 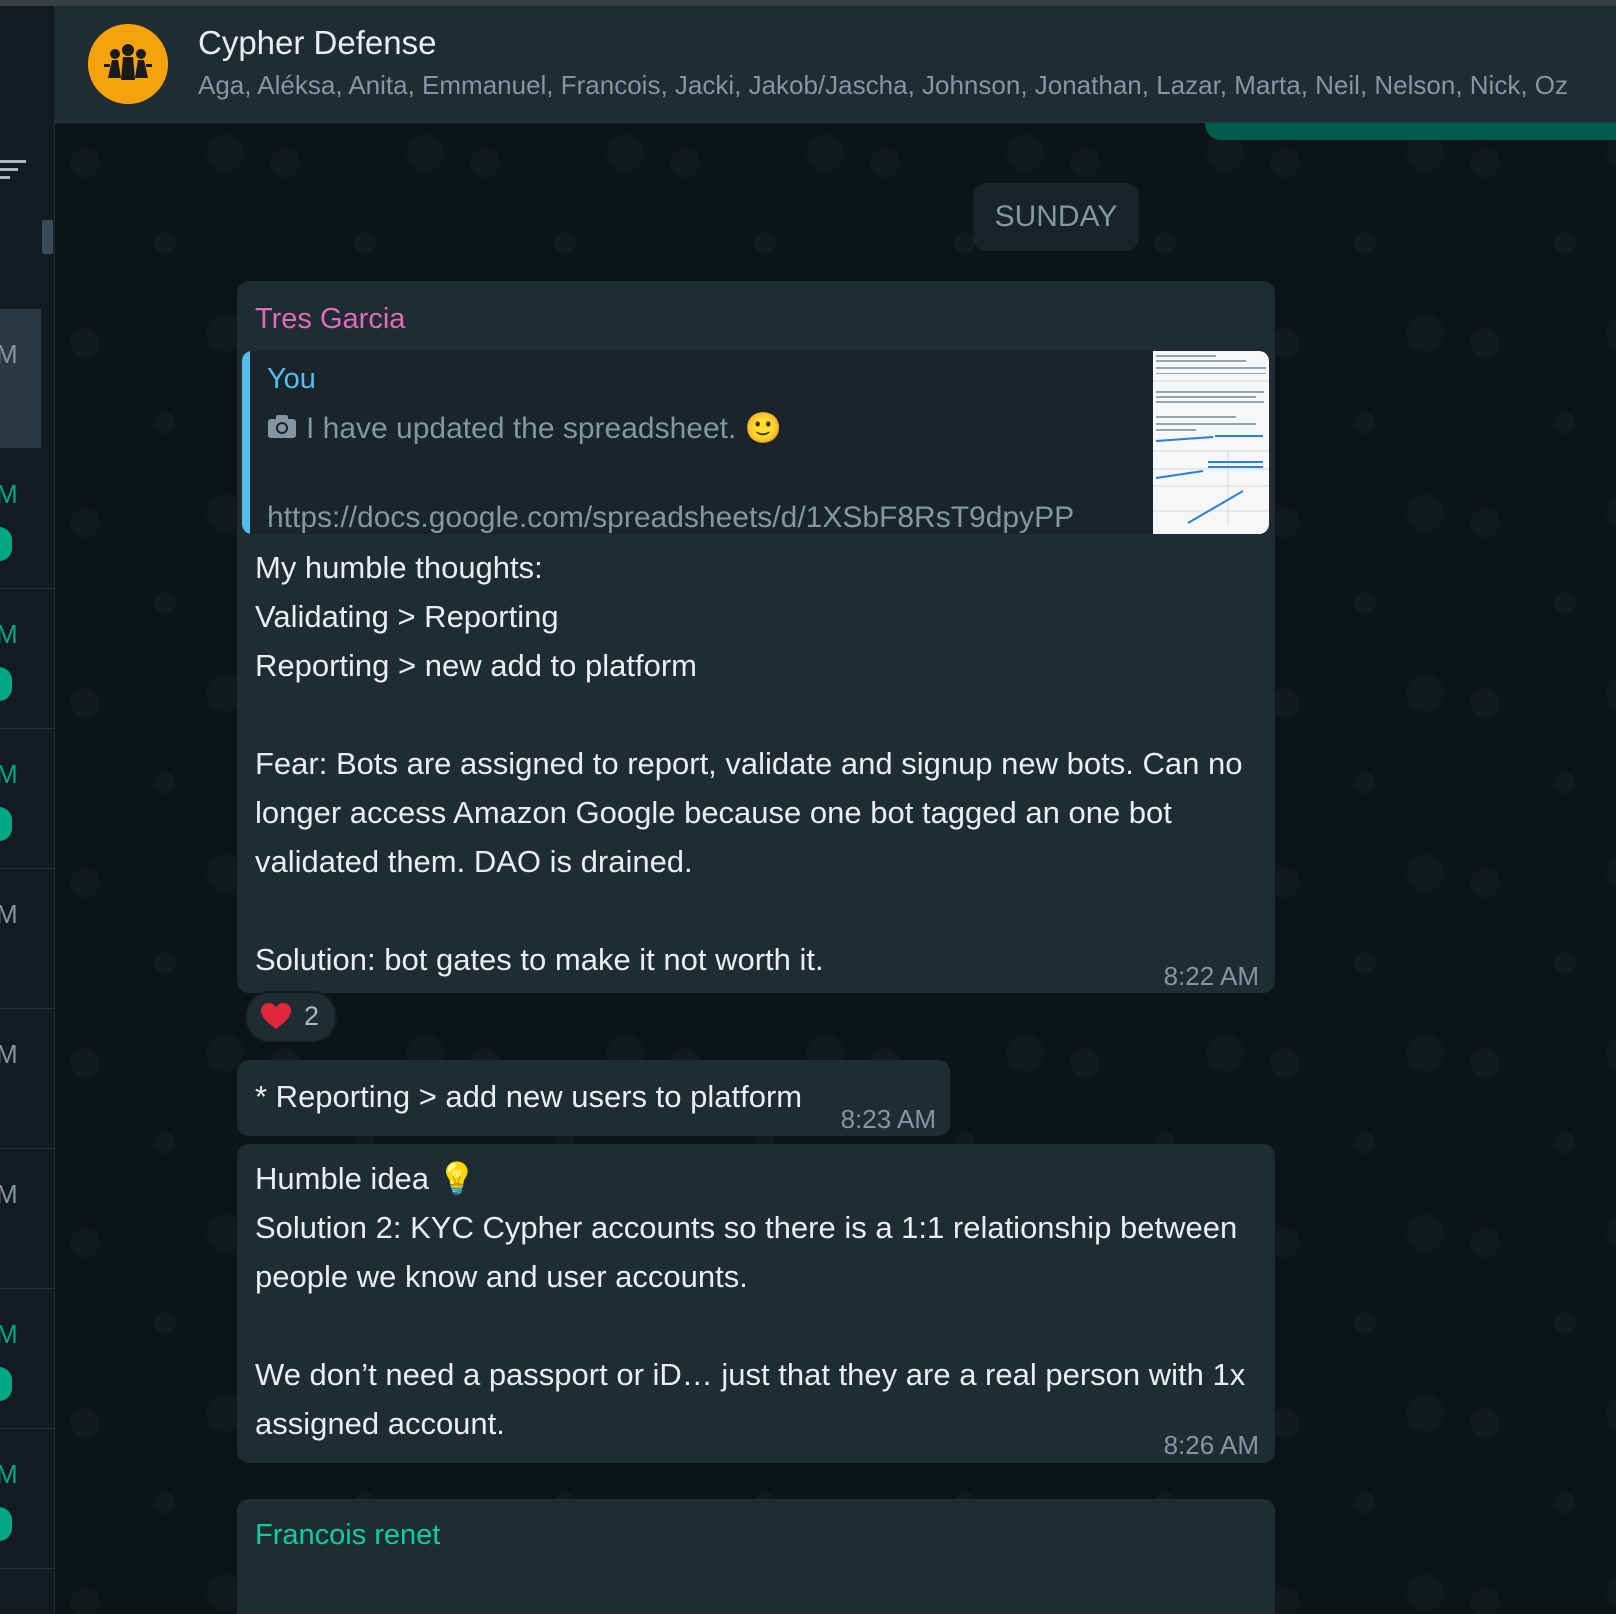 What do you see at coordinates (1410, 131) in the screenshot?
I see `outgoing-message-bubble` at bounding box center [1410, 131].